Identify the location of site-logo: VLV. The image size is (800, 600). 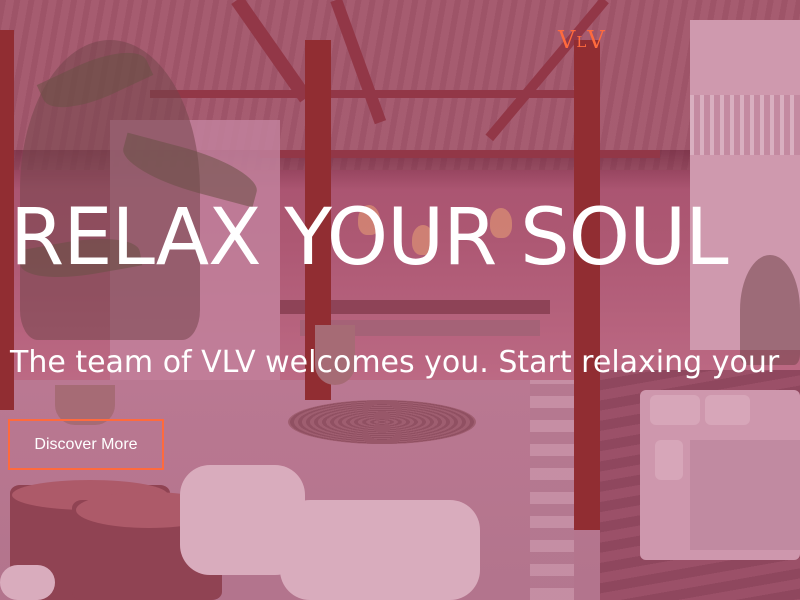
(582, 40).